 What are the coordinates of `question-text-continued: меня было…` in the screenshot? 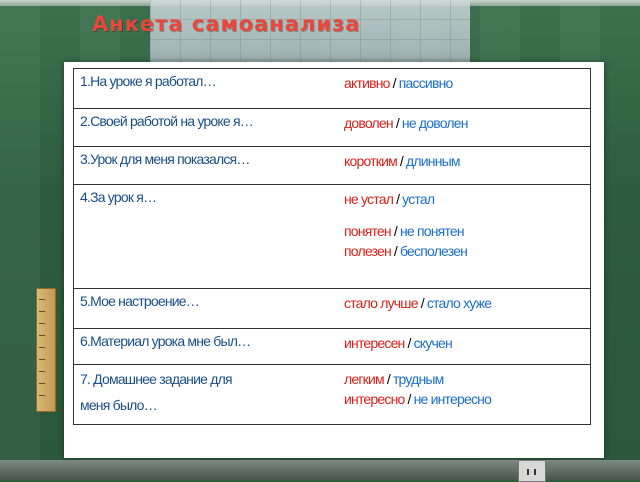 It's located at (119, 405).